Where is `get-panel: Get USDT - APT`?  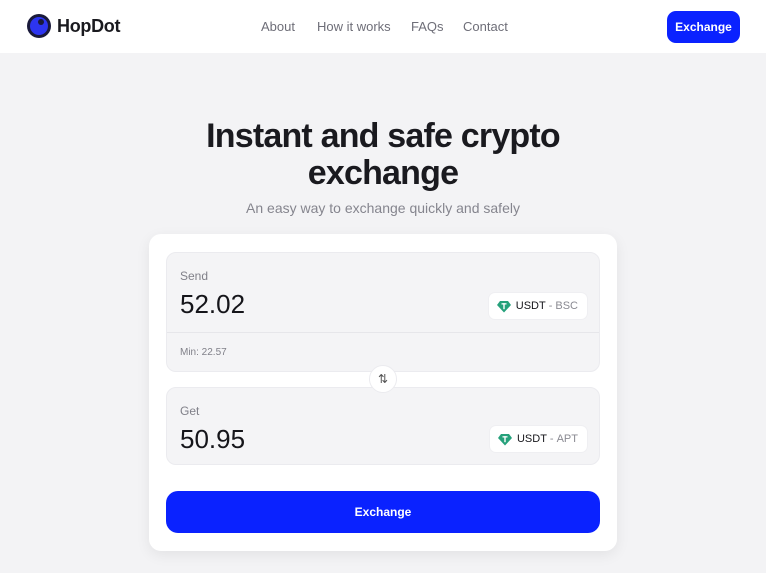
get-panel: Get USDT - APT is located at coordinates (383, 426).